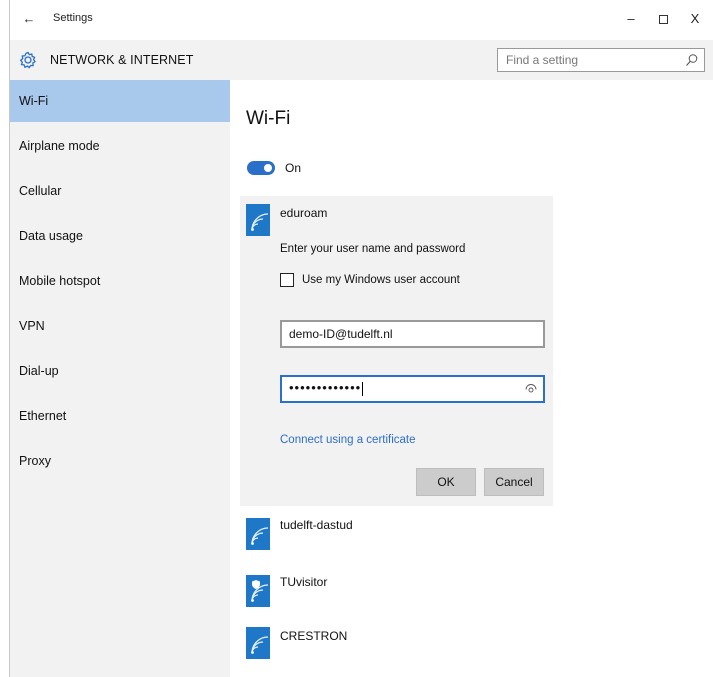  I want to click on search-icon, so click(692, 60).